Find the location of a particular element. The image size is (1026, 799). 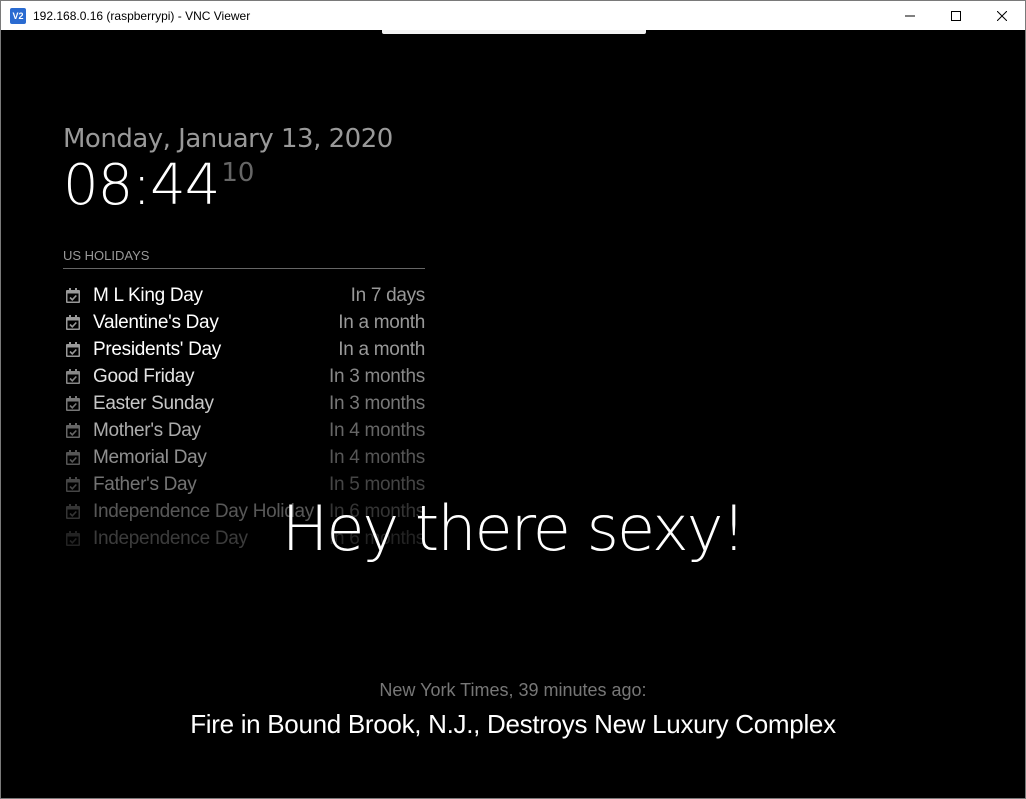

minimize-icon is located at coordinates (910, 15).